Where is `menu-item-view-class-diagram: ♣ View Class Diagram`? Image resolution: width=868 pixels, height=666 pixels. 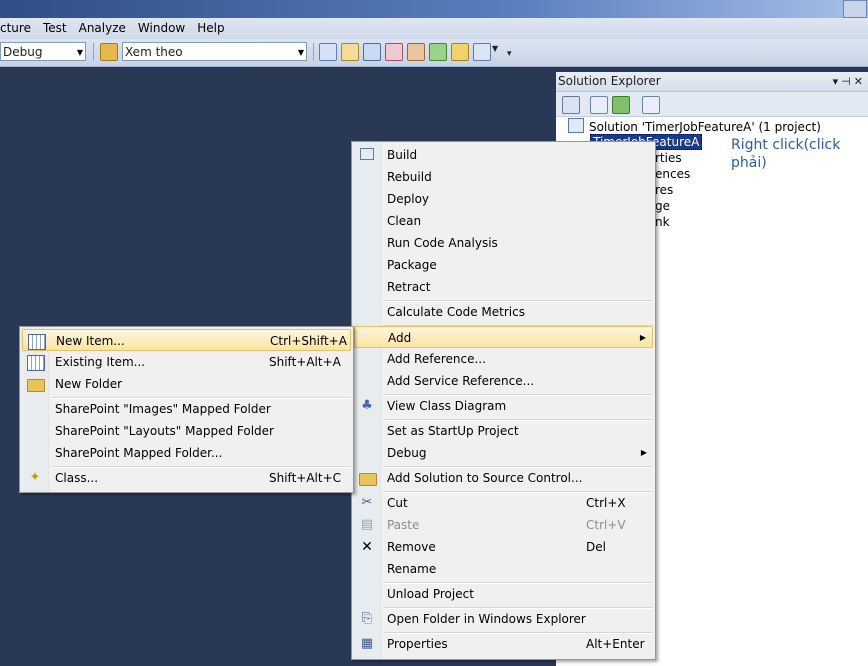
menu-item-view-class-diagram: ♣ View Class Diagram is located at coordinates (503, 406).